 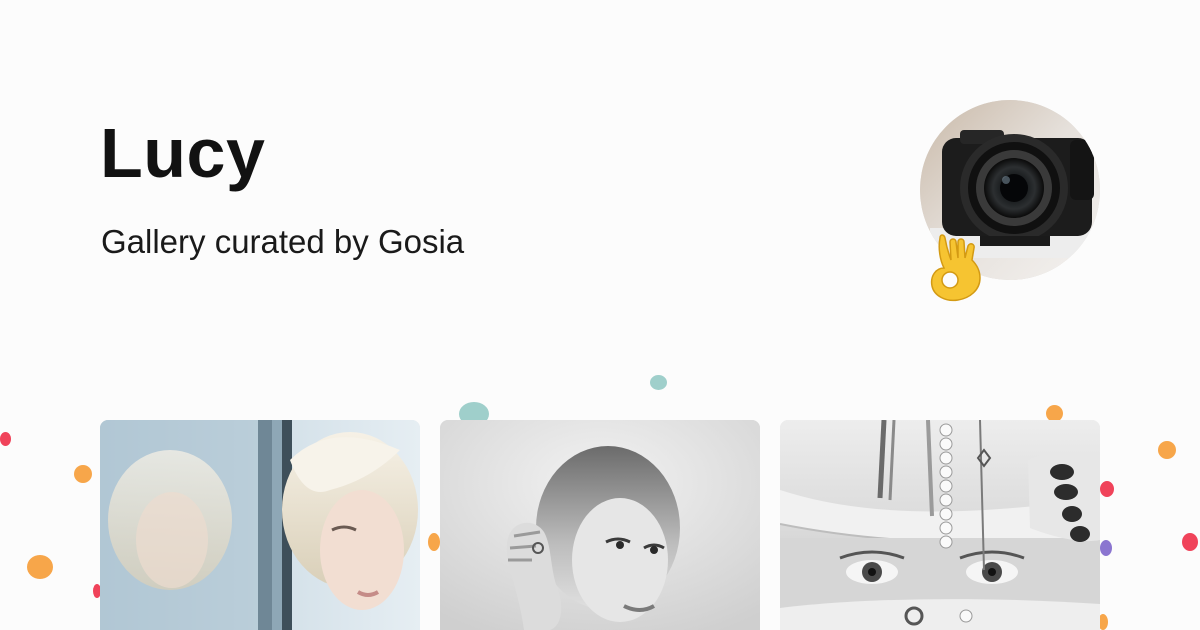 I want to click on photo-portrait-hand-icon, so click(x=600, y=525).